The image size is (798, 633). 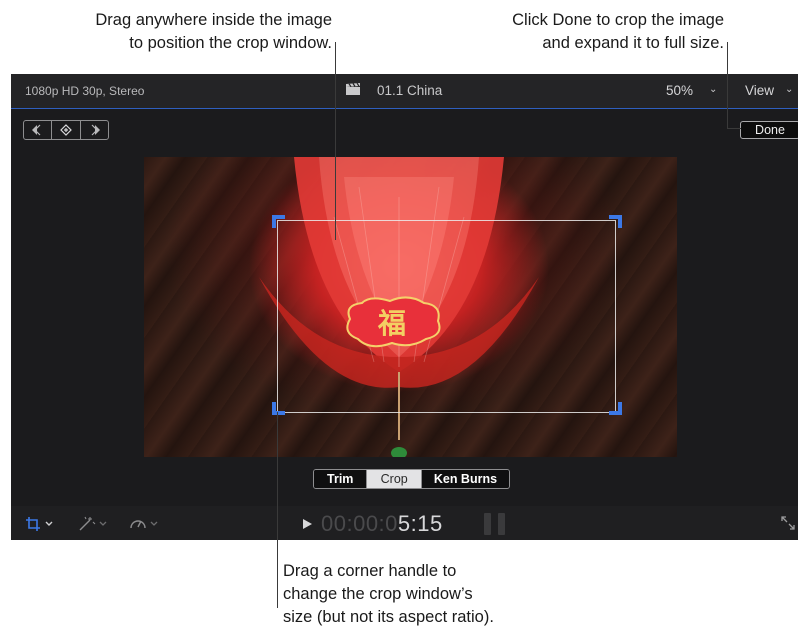 I want to click on keyframe-add-icon, so click(x=66, y=130).